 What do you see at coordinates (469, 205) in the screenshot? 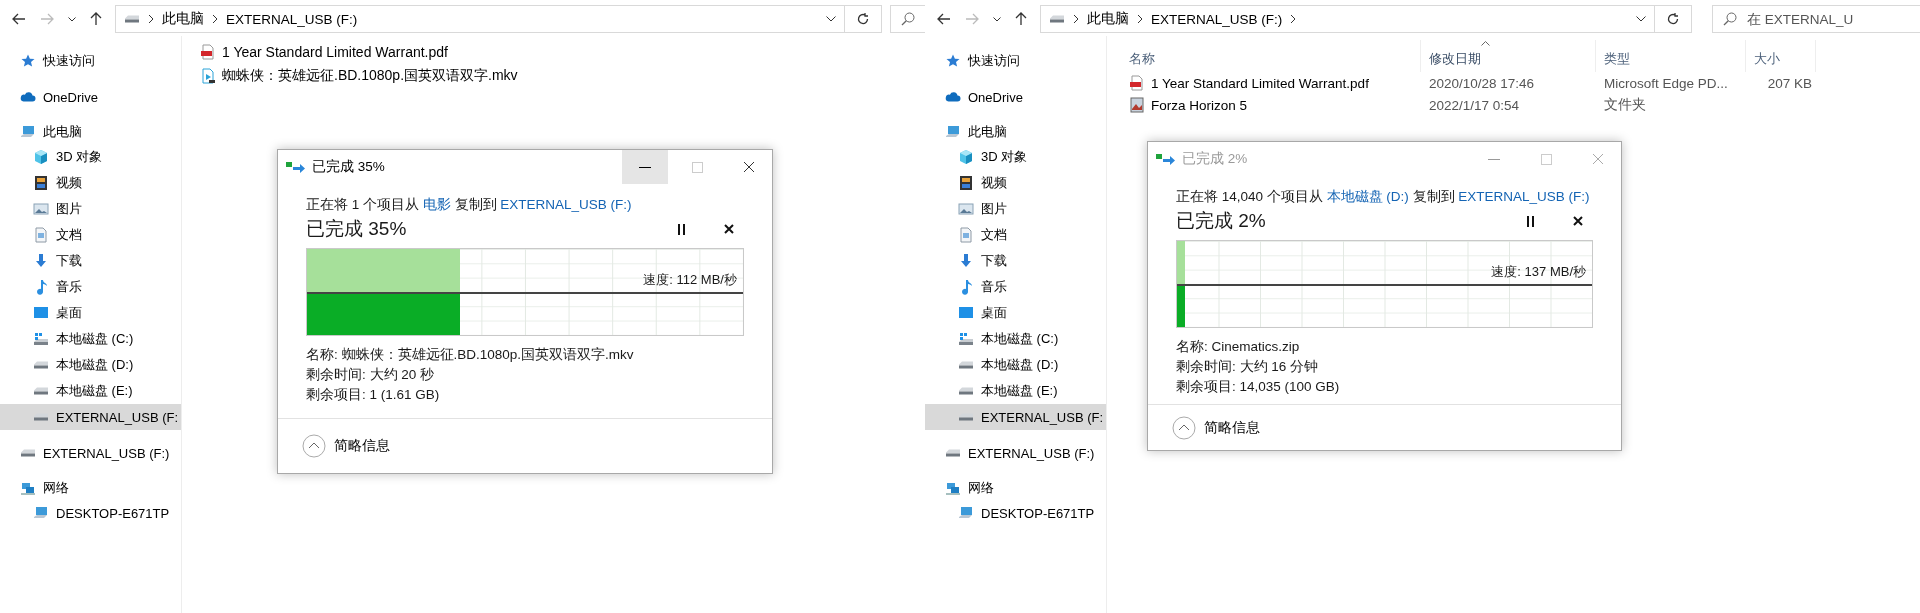
I see `copy-description: 正在将 1 个项目从 电影 复制到 EXTERNAL_USB (F:)` at bounding box center [469, 205].